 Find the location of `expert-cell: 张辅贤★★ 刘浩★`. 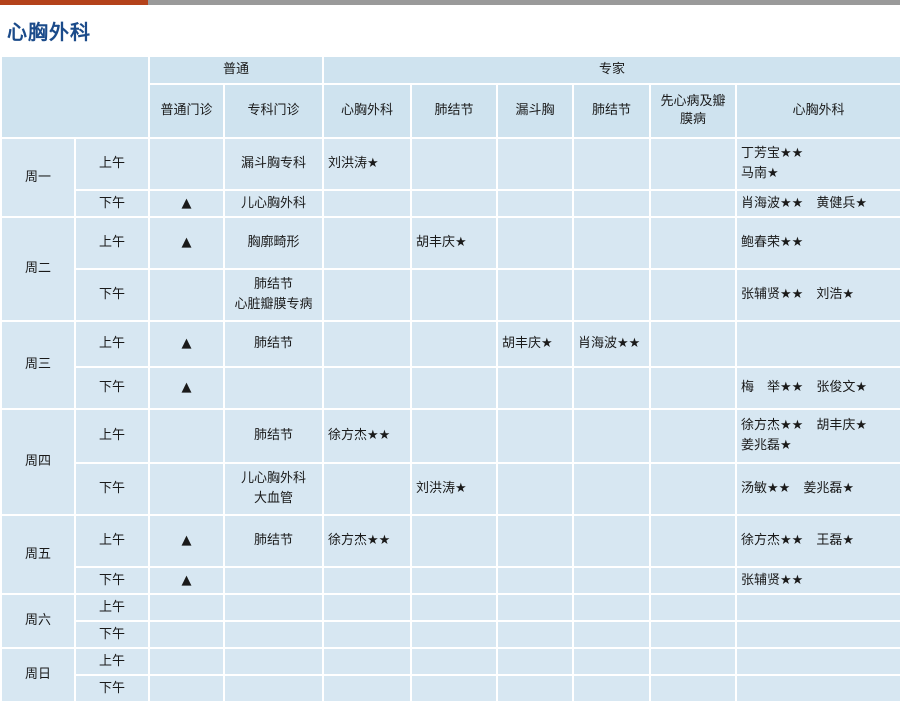

expert-cell: 张辅贤★★ 刘浩★ is located at coordinates (817, 295).